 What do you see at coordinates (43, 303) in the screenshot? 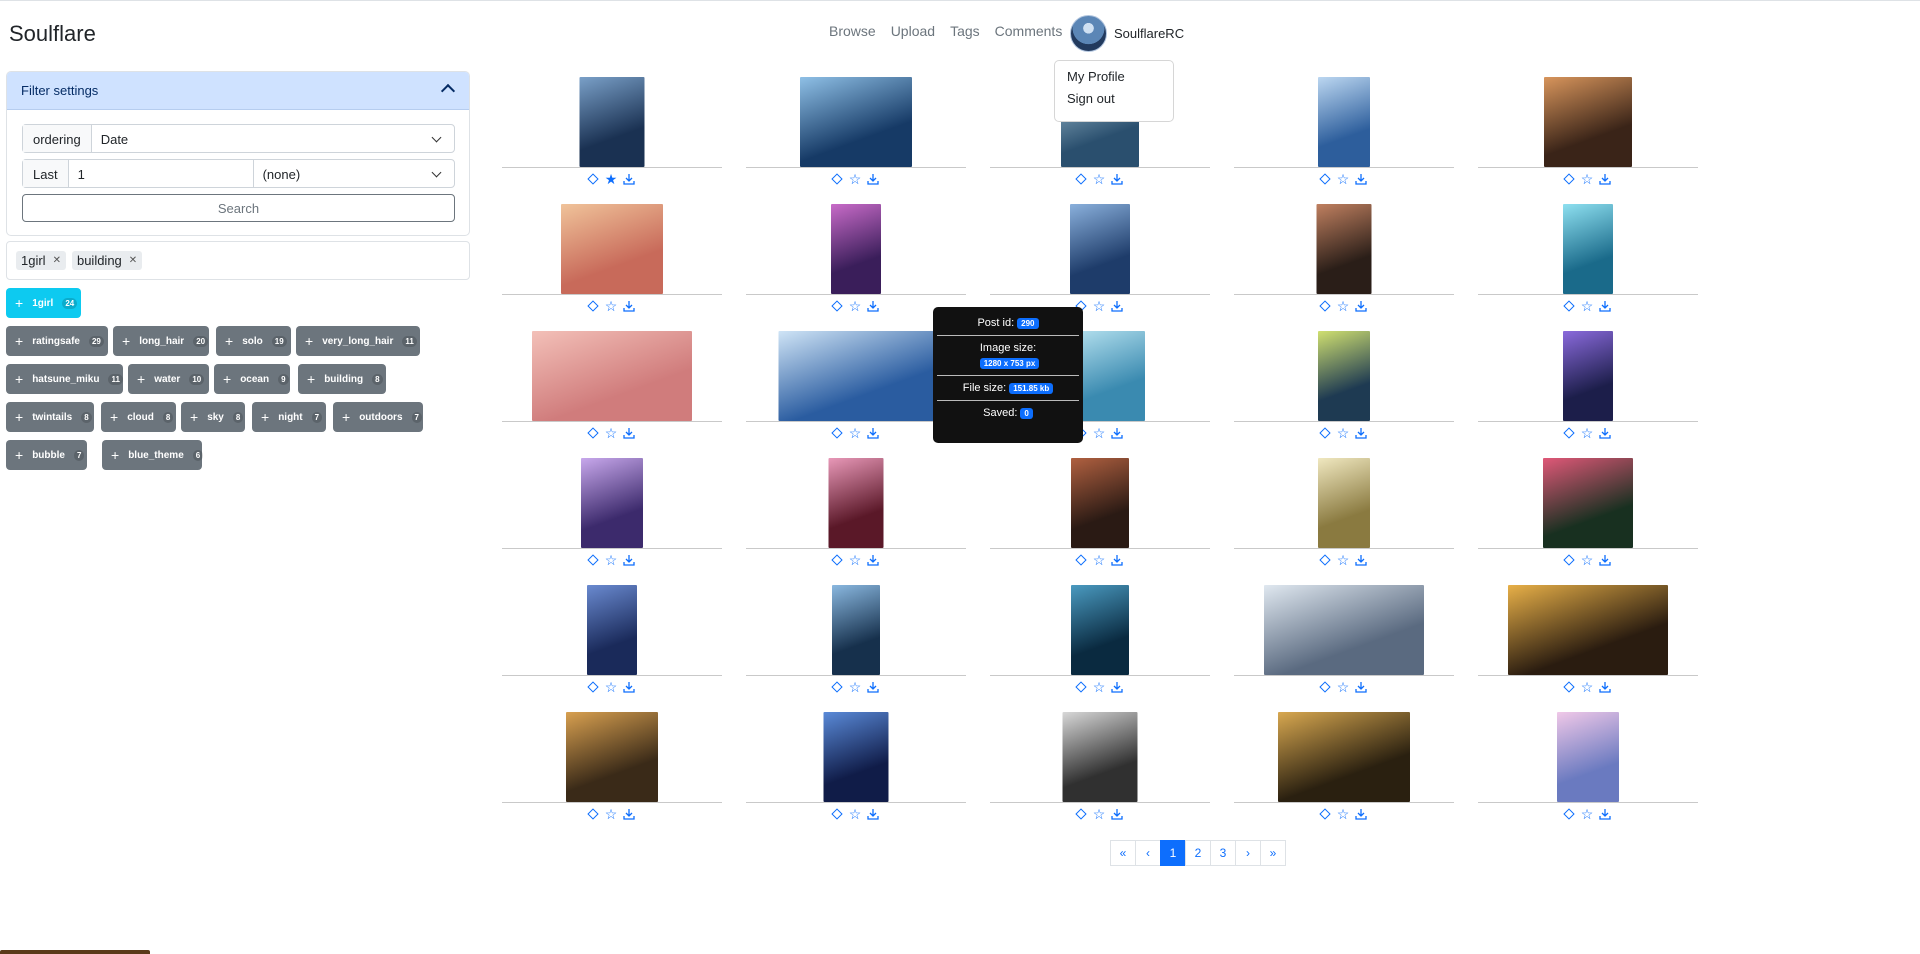
I see `tag-filter-button: +1girl 24` at bounding box center [43, 303].